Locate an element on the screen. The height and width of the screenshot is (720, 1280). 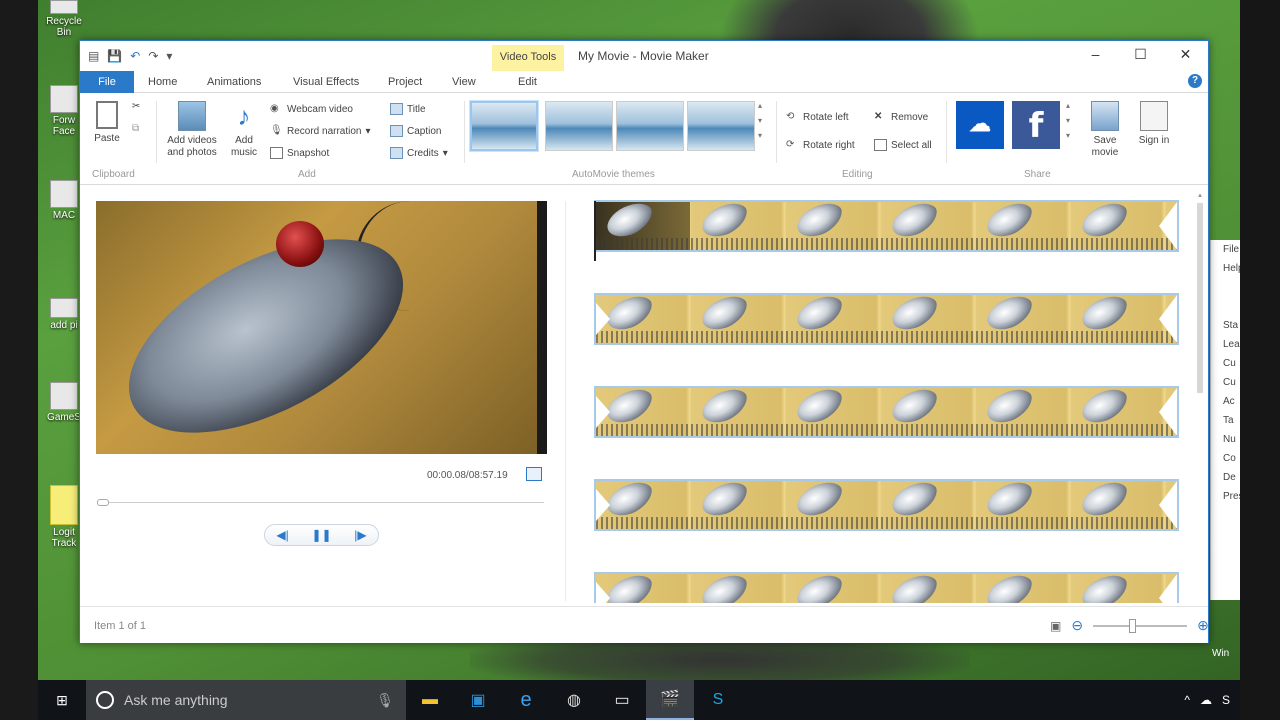
seek-bar is located at coordinates (321, 502).